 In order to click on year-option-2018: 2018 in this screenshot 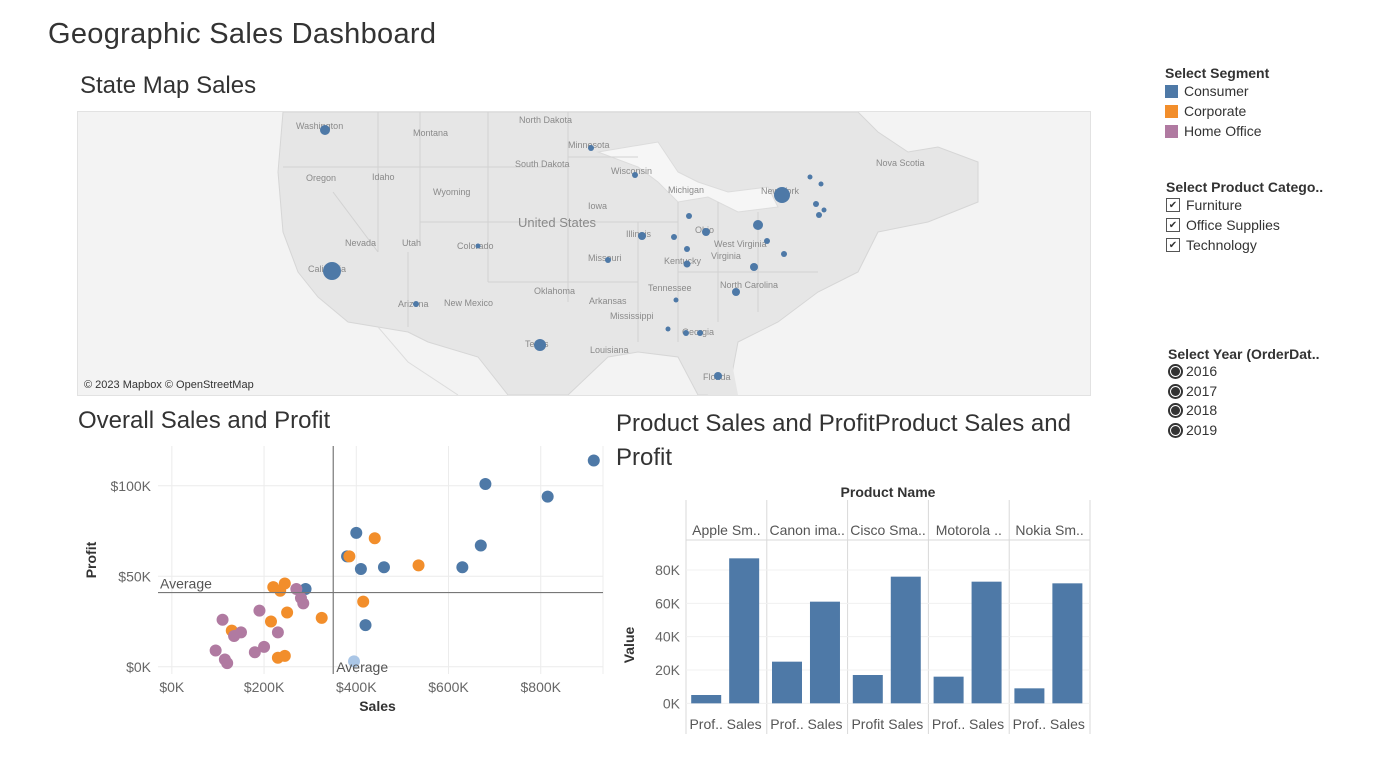, I will do `click(1243, 411)`.